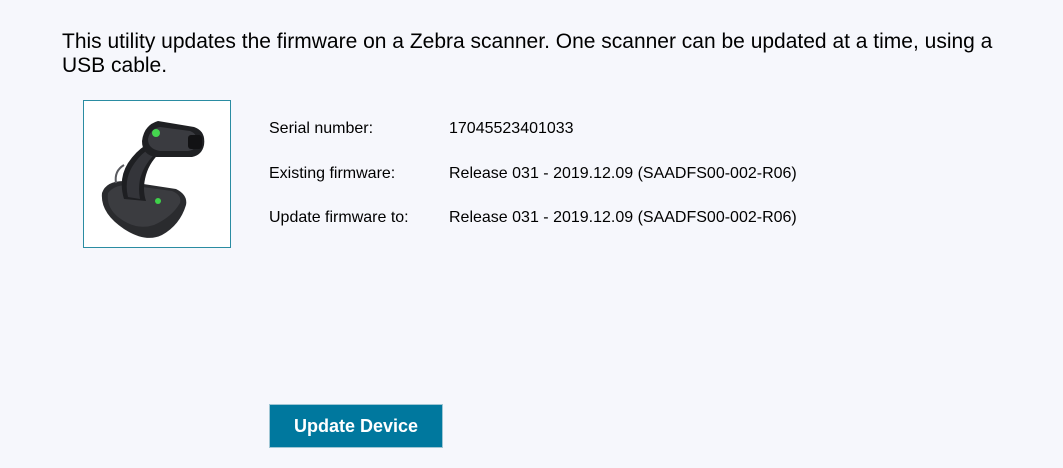 The width and height of the screenshot is (1063, 468). I want to click on device-image, so click(157, 174).